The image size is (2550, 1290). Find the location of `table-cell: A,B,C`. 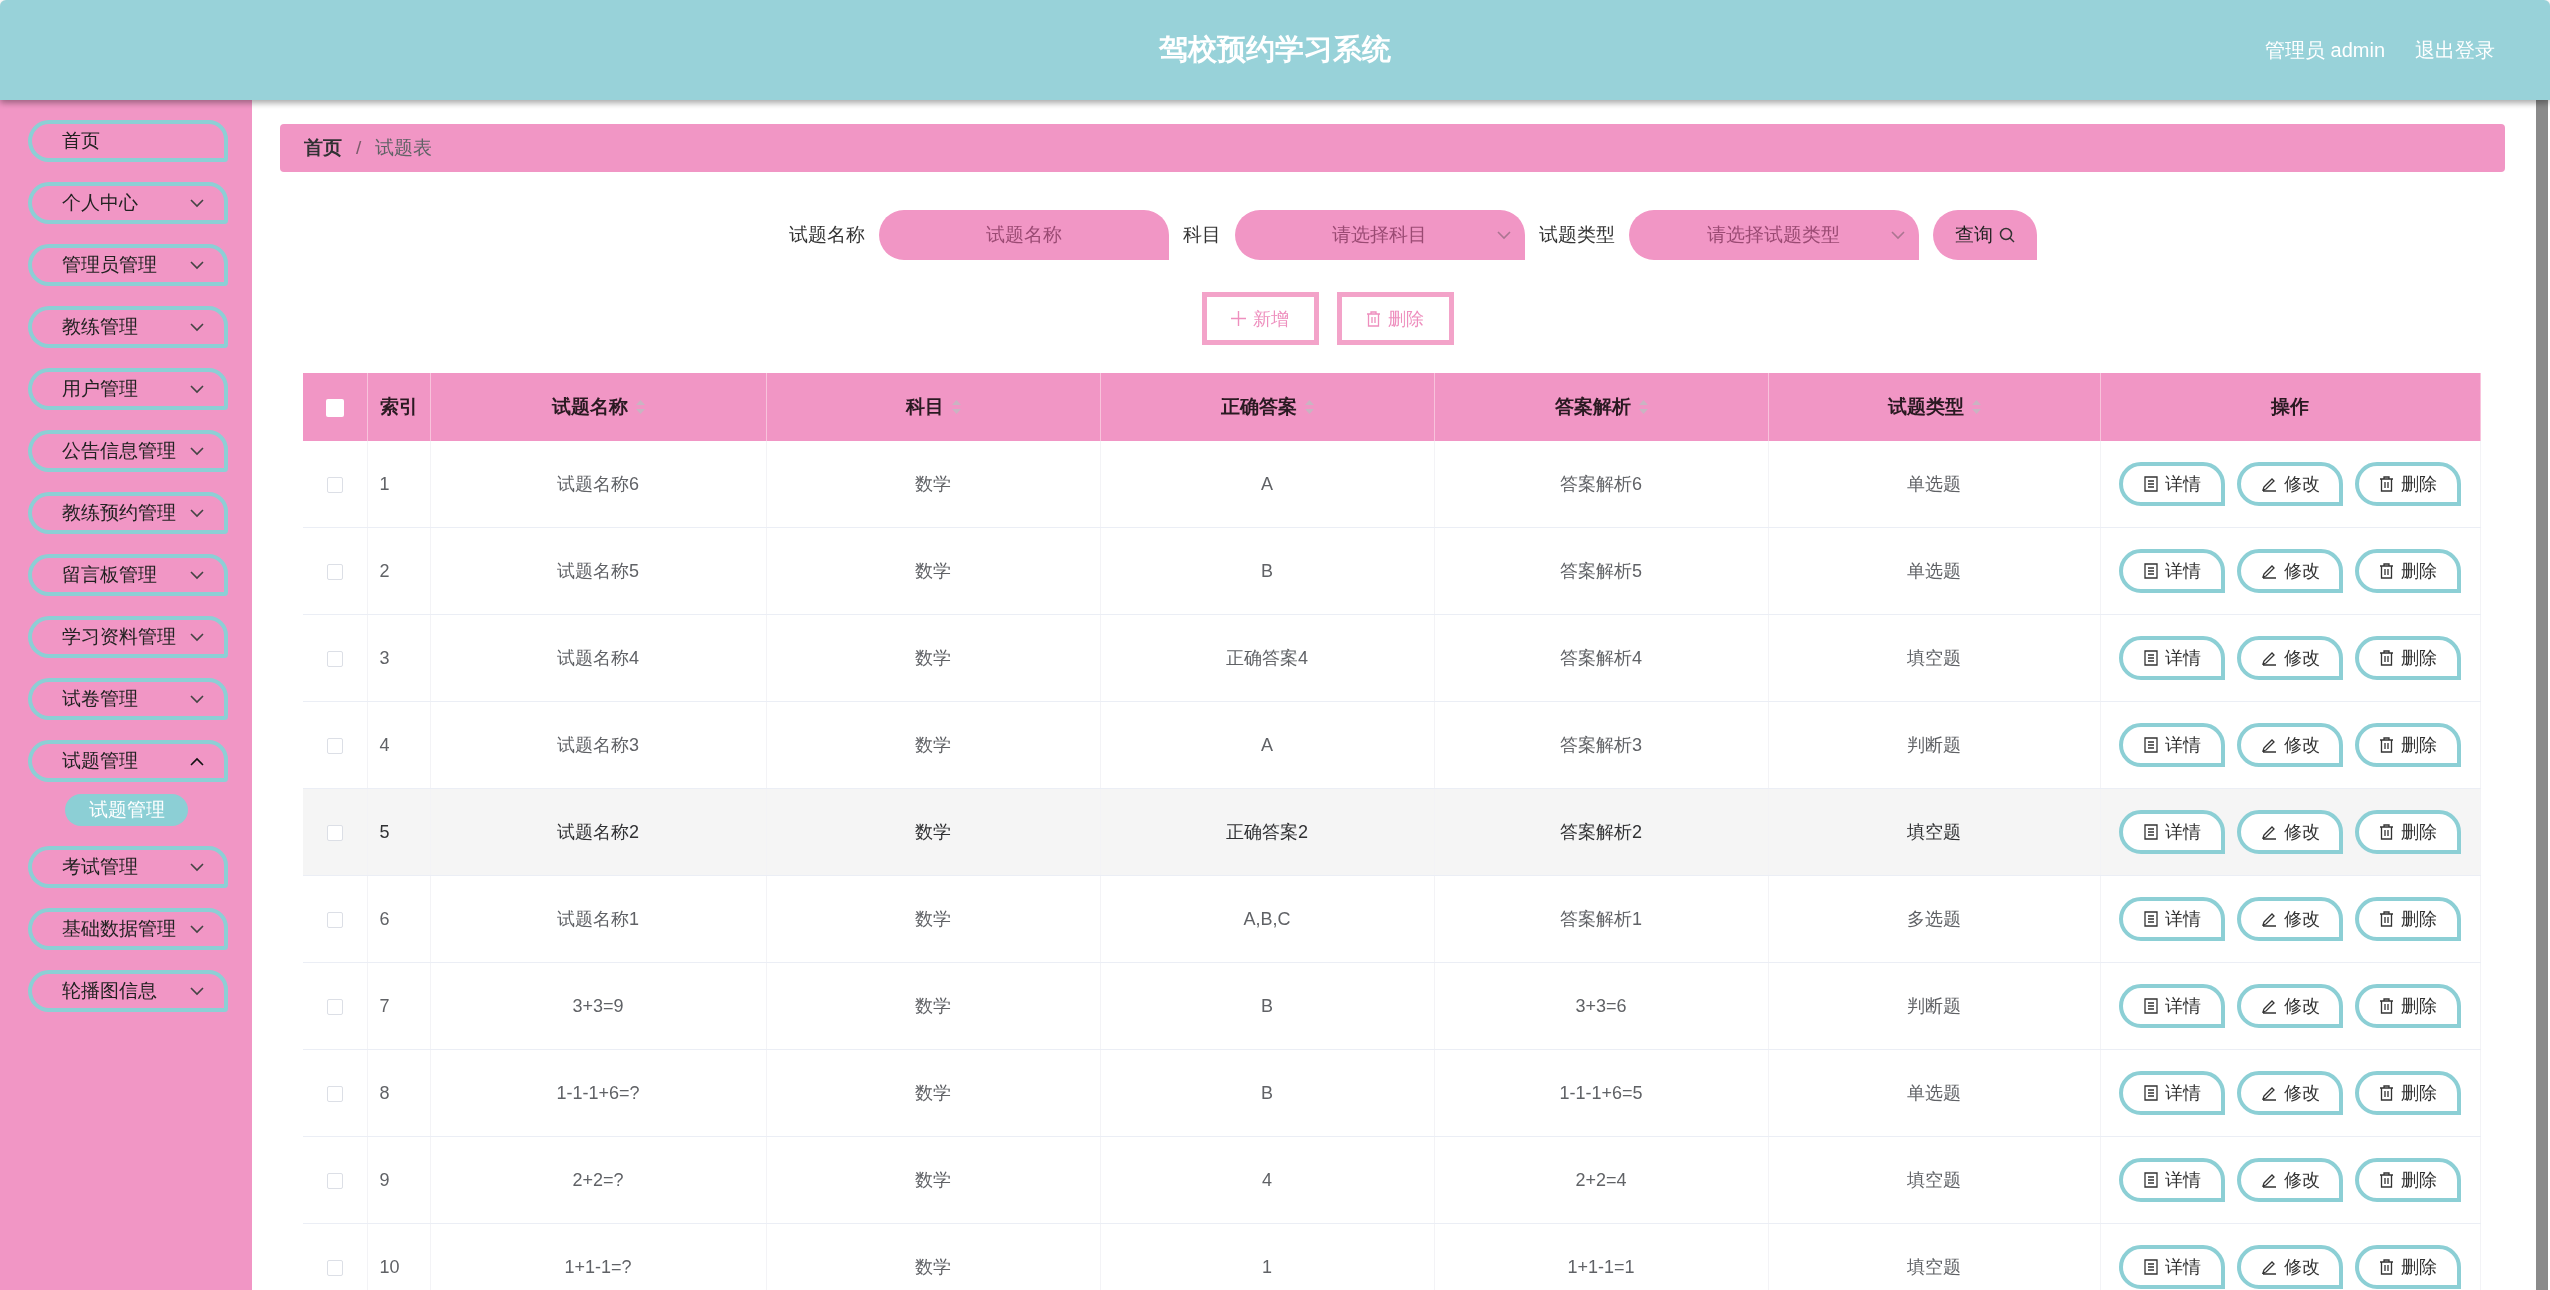

table-cell: A,B,C is located at coordinates (1267, 918).